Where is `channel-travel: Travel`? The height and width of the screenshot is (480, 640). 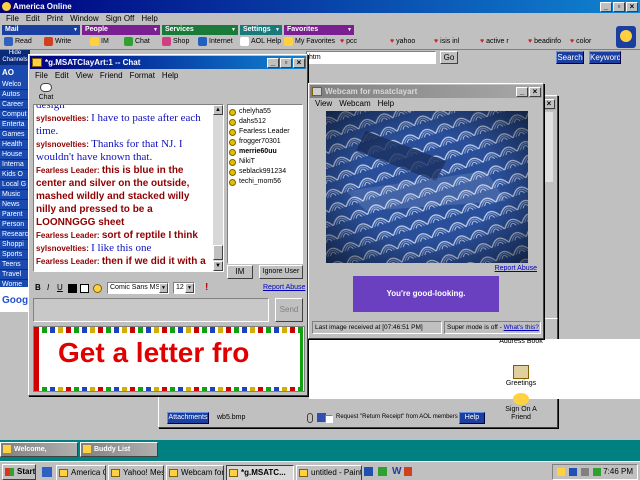
channel-travel: Travel is located at coordinates (15, 275).